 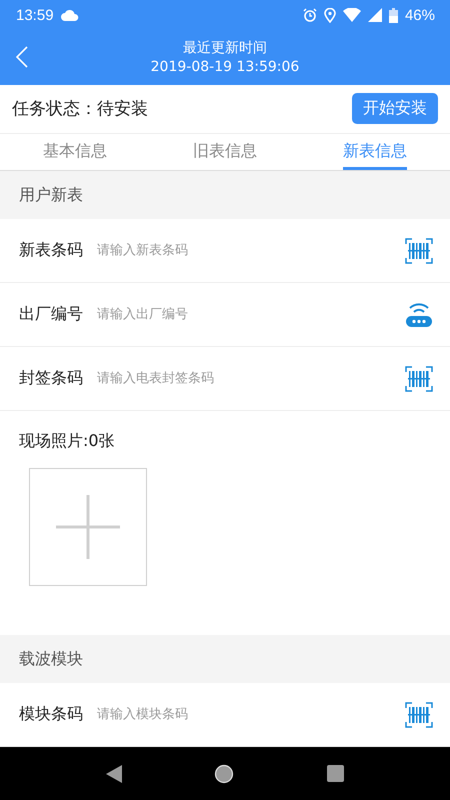 What do you see at coordinates (80, 109) in the screenshot?
I see `task-status: 任务状态：待安装` at bounding box center [80, 109].